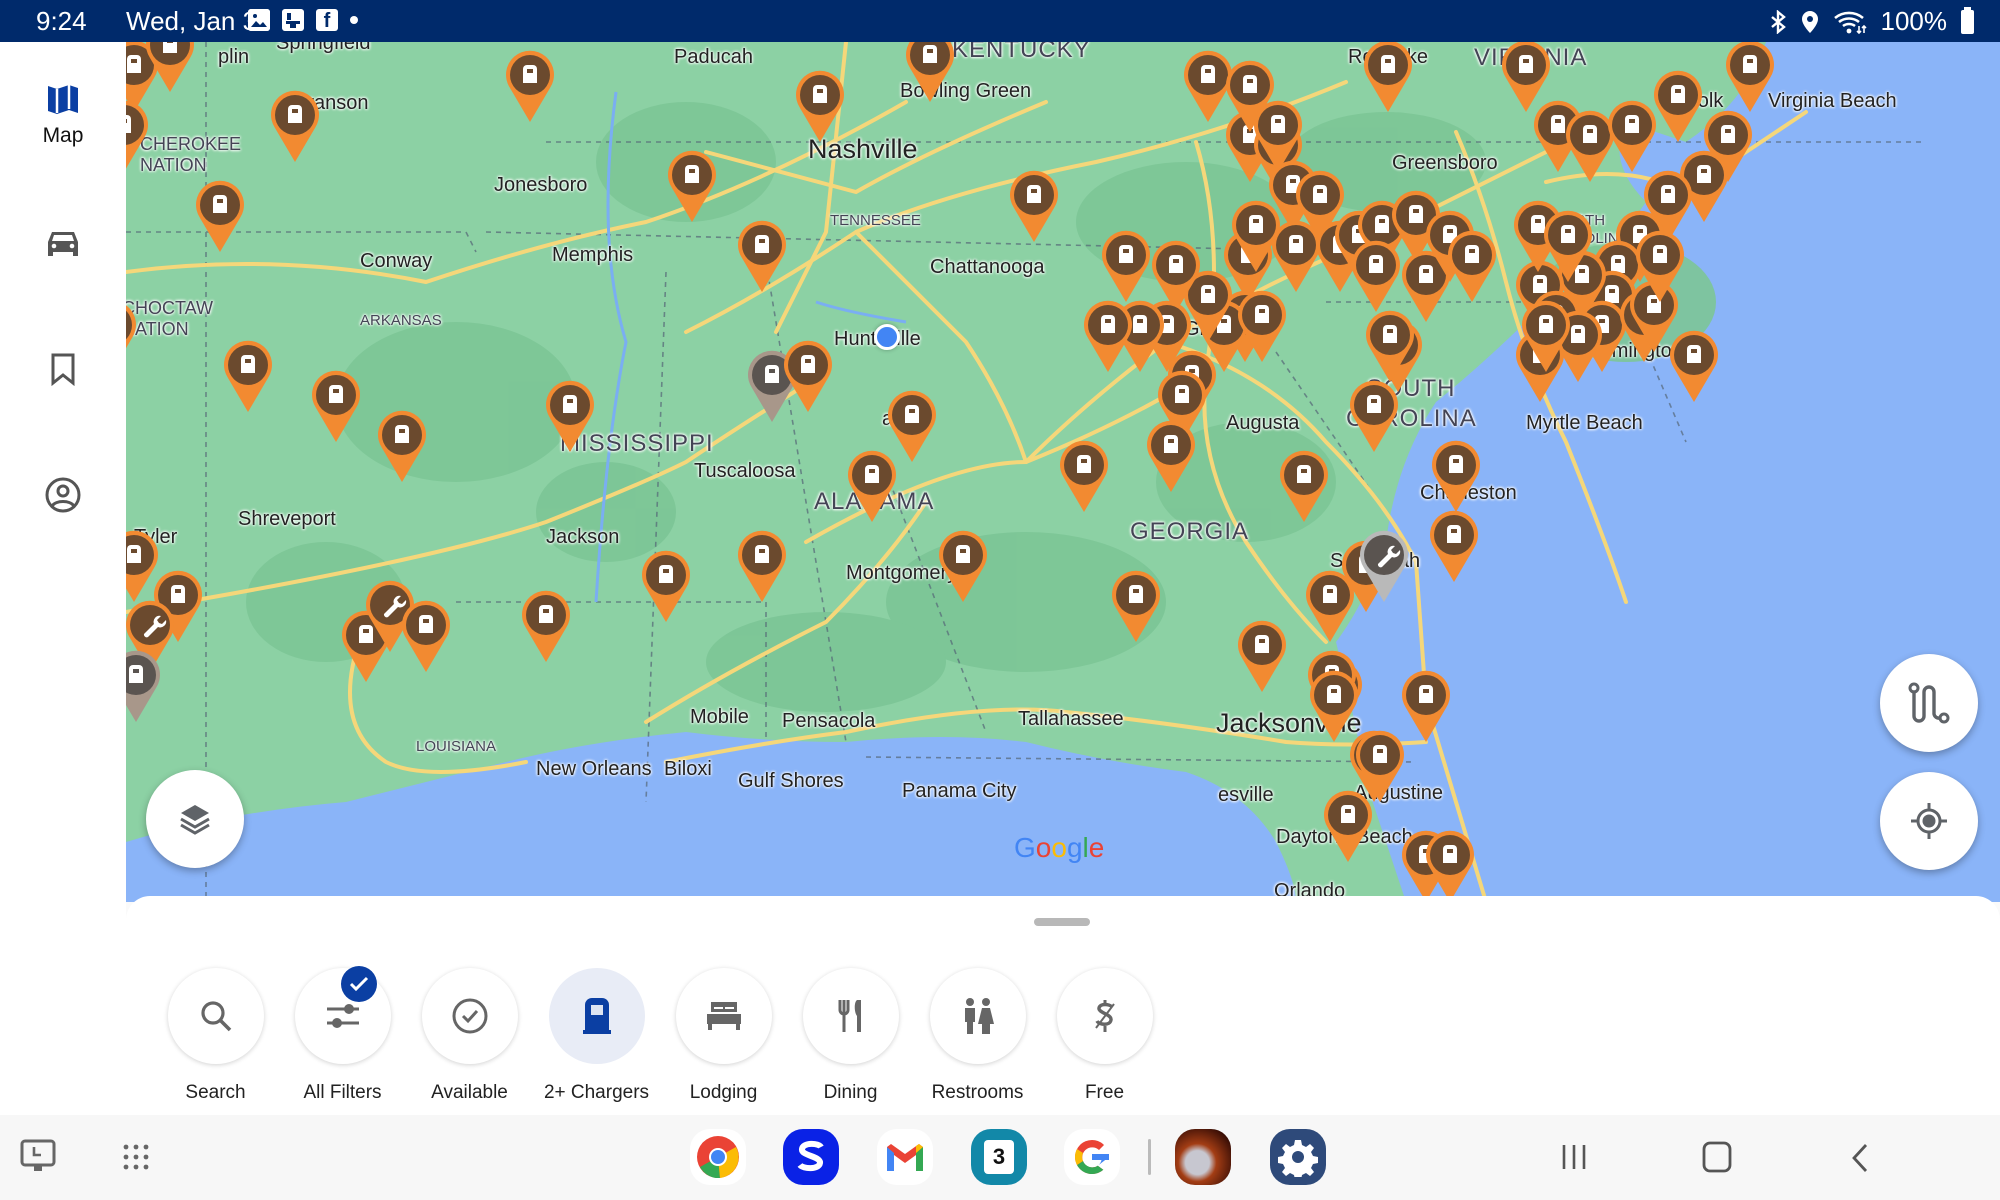 Image resolution: width=2000 pixels, height=1200 pixels. I want to click on filter-available: Available, so click(469, 1036).